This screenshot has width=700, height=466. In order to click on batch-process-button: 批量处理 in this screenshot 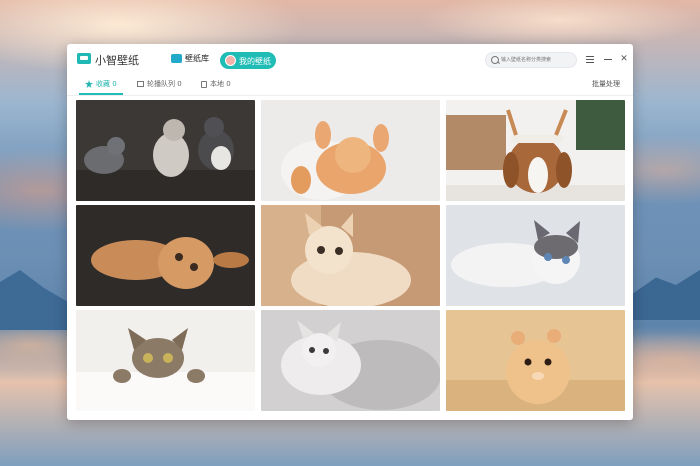, I will do `click(606, 84)`.